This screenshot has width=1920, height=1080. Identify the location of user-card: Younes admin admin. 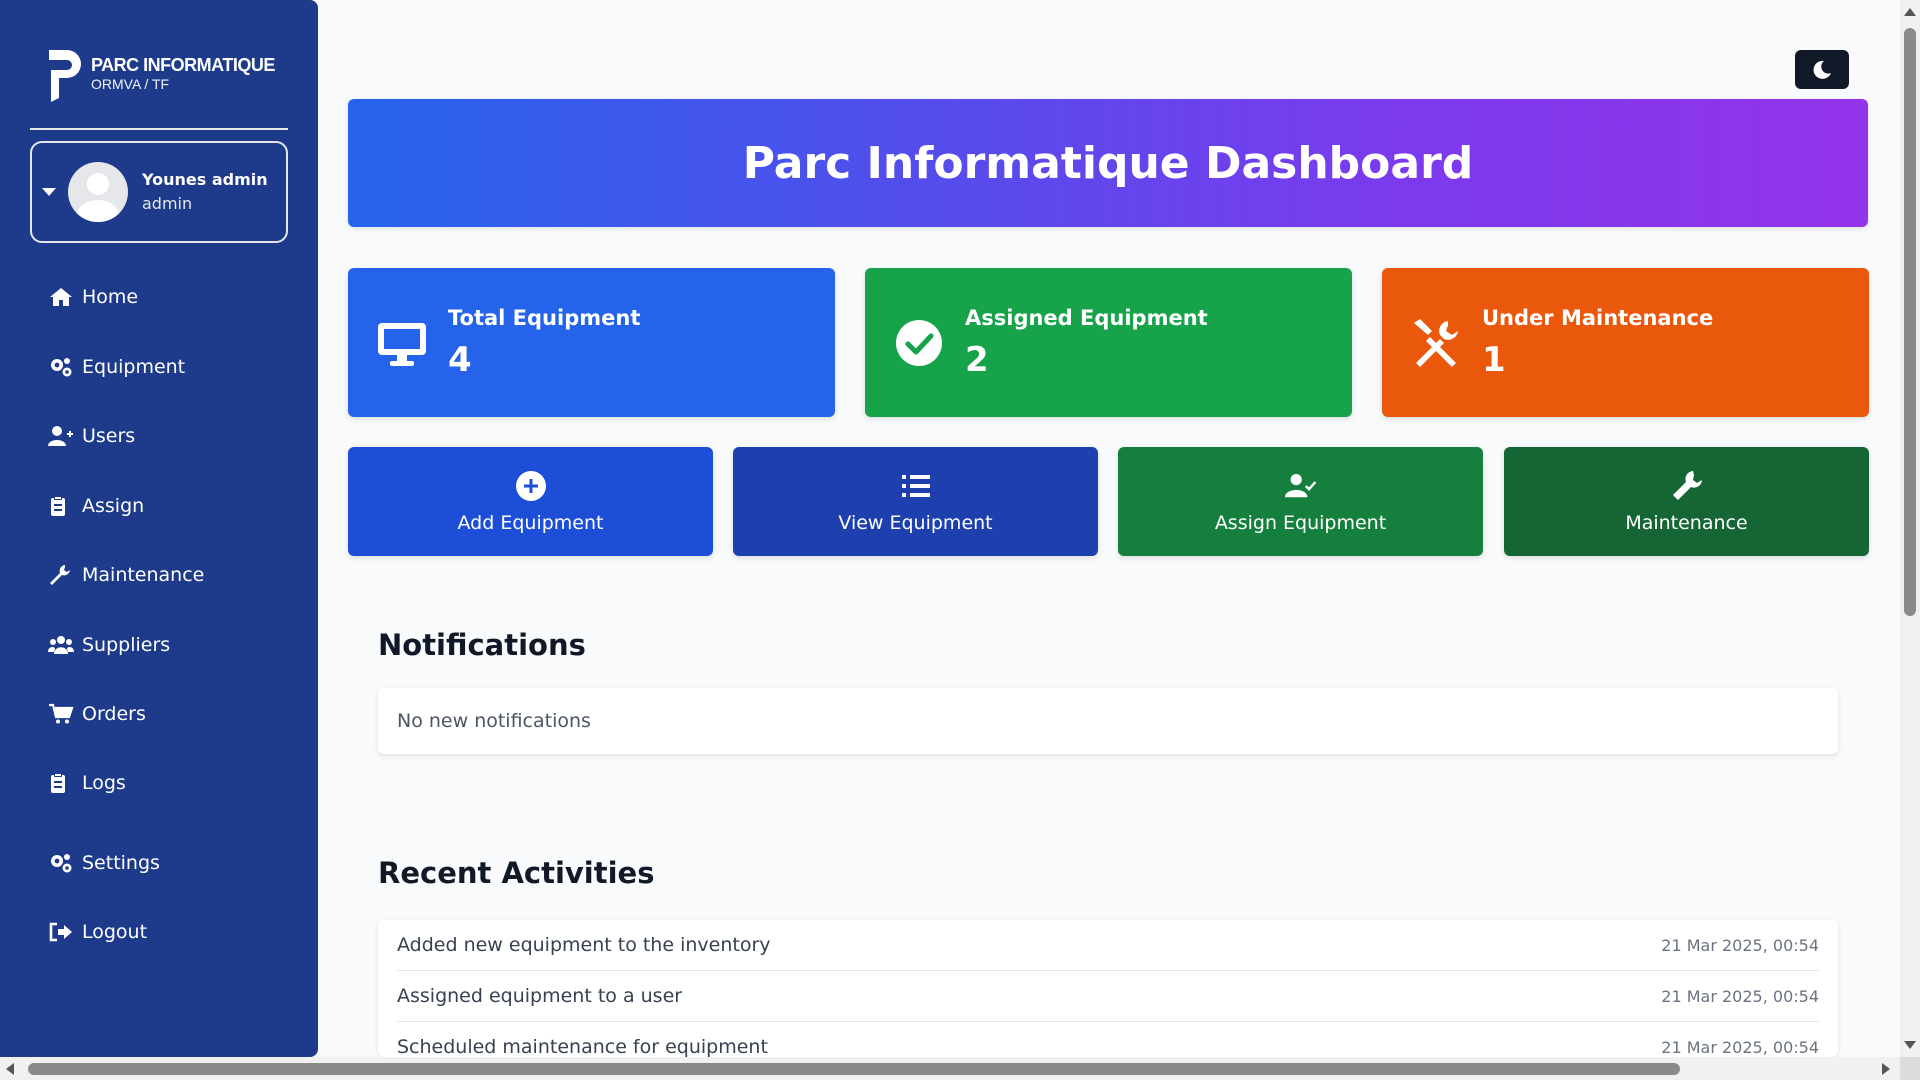
(159, 192).